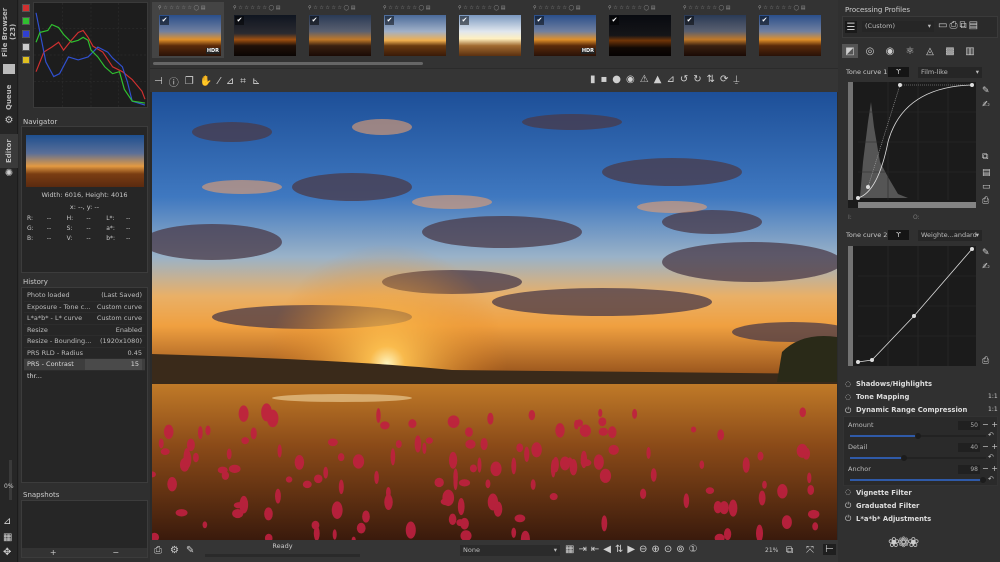 The image size is (1000, 562). What do you see at coordinates (219, 81) in the screenshot?
I see `white-balance-picker-icon: ⁄` at bounding box center [219, 81].